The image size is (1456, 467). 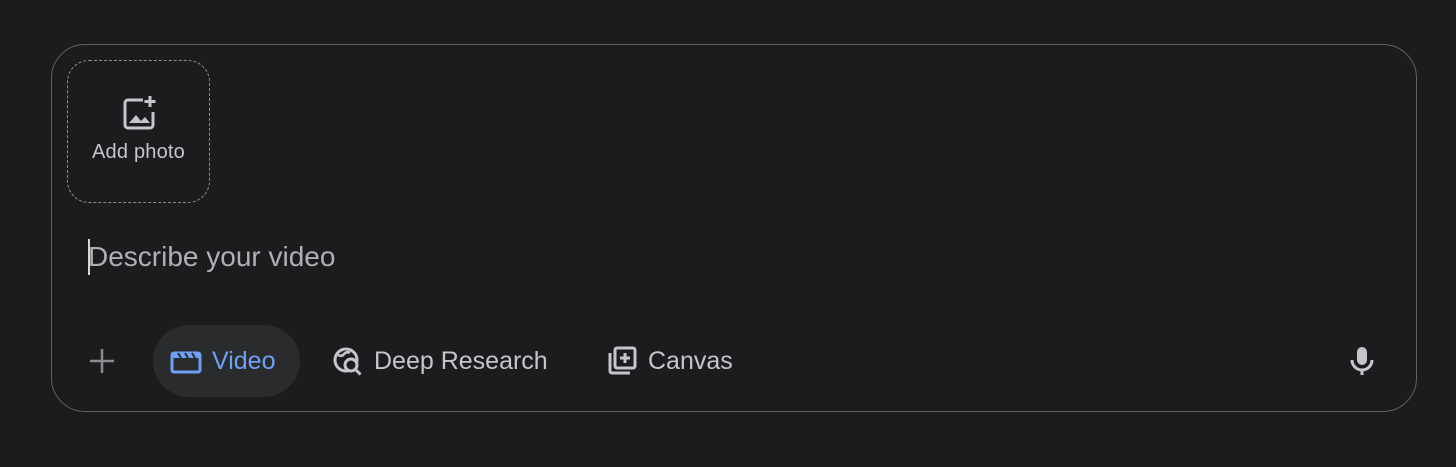 What do you see at coordinates (244, 360) in the screenshot?
I see `tool-video-label: Video` at bounding box center [244, 360].